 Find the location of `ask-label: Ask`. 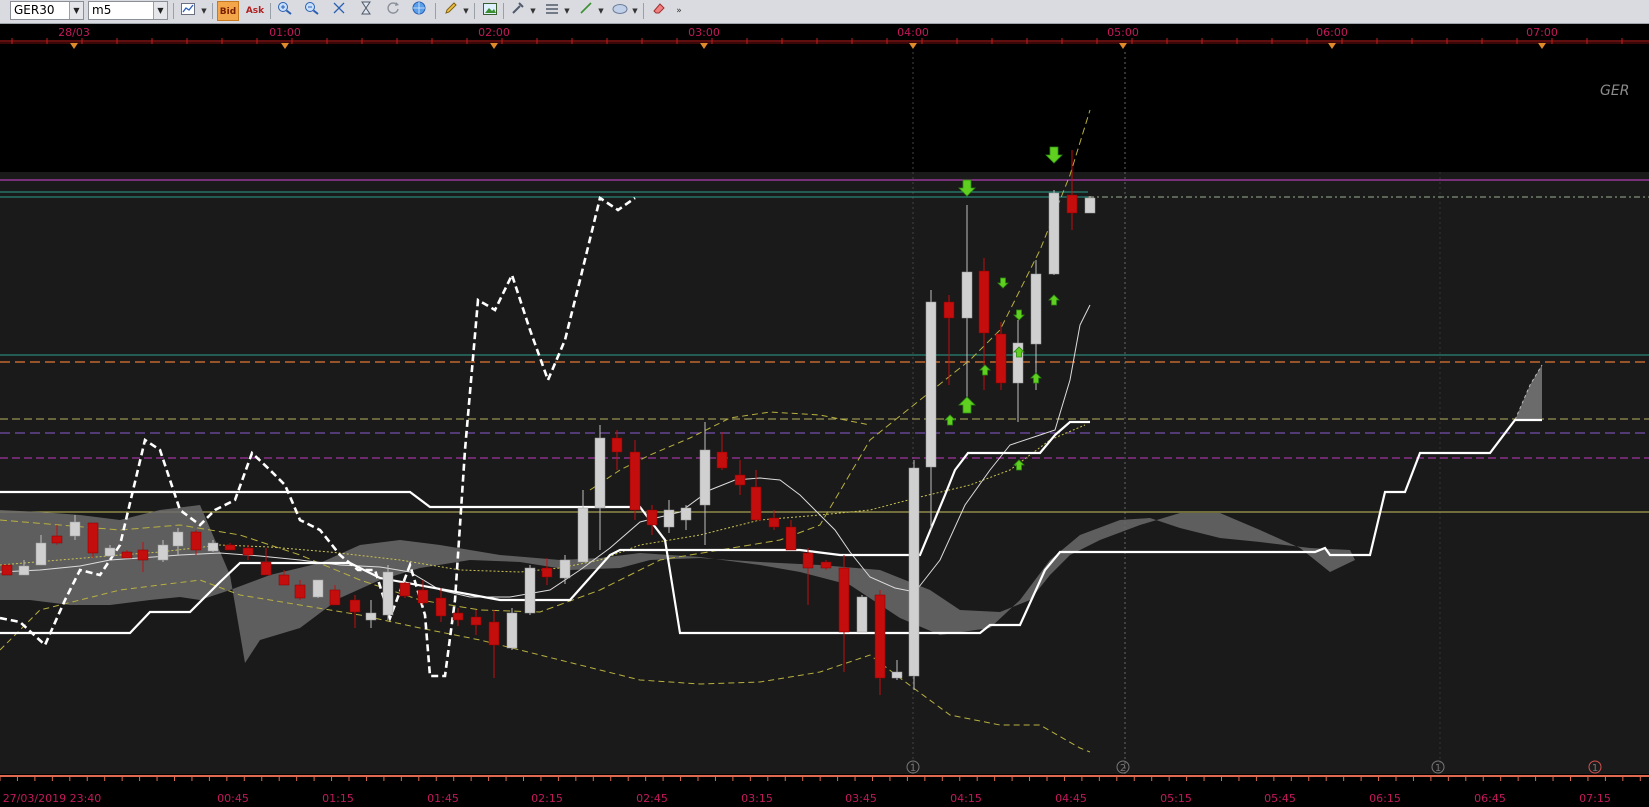

ask-label: Ask is located at coordinates (255, 11).